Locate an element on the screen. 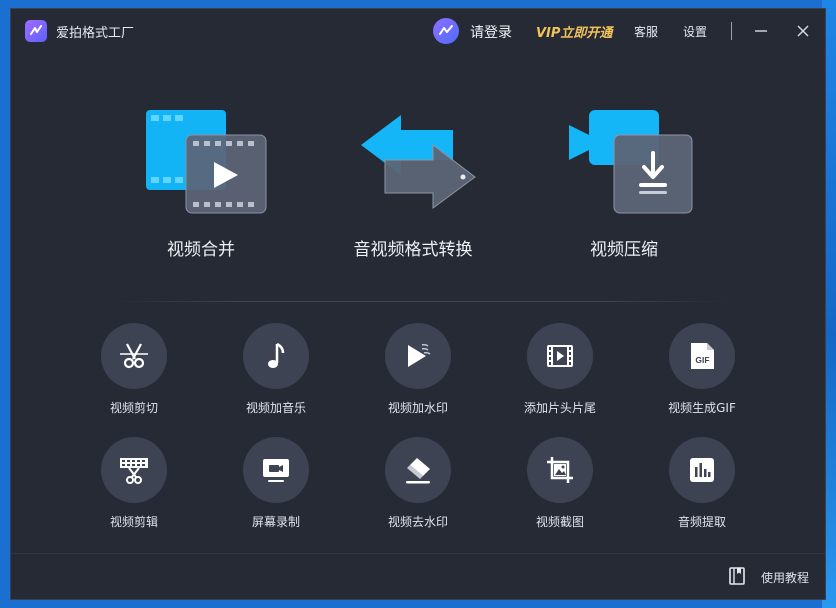 This screenshot has width=836, height=608. title-divider is located at coordinates (731, 31).